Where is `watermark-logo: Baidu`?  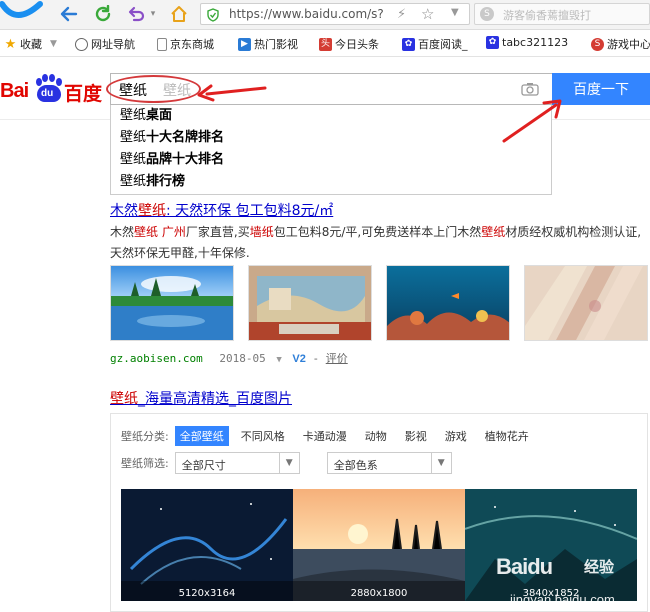 watermark-logo: Baidu is located at coordinates (524, 566).